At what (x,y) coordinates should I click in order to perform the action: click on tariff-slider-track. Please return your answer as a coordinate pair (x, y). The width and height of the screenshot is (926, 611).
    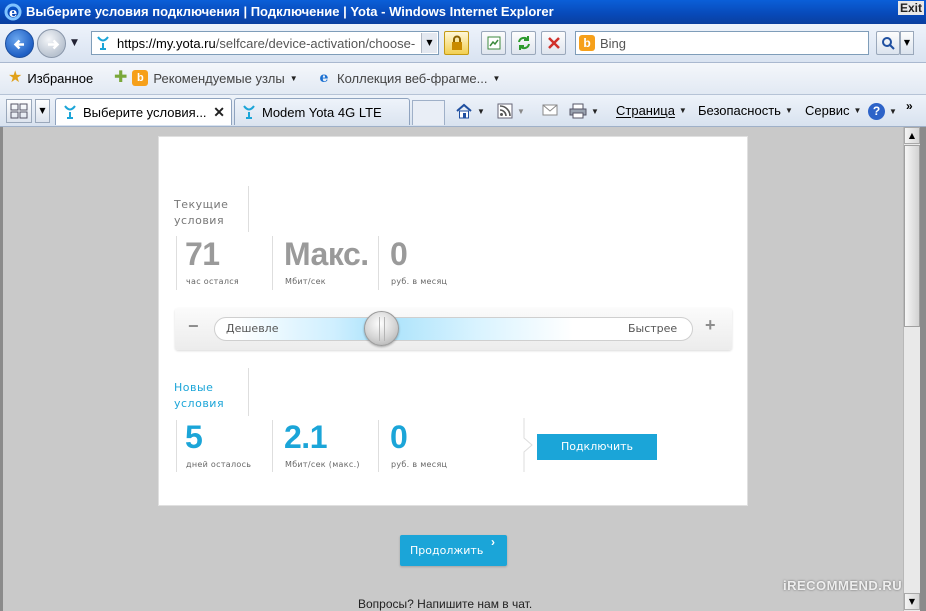
    Looking at the image, I should click on (453, 329).